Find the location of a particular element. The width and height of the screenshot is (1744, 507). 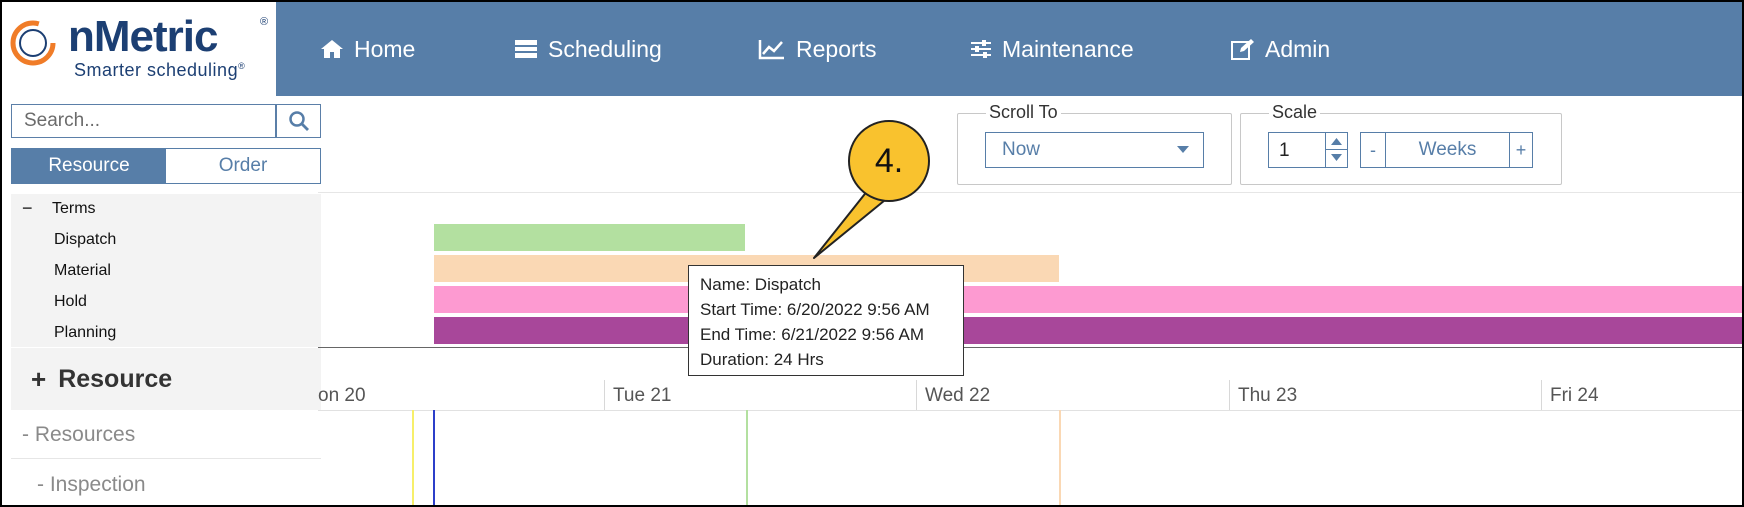

tree-item-inspection: - Inspection is located at coordinates (166, 483).